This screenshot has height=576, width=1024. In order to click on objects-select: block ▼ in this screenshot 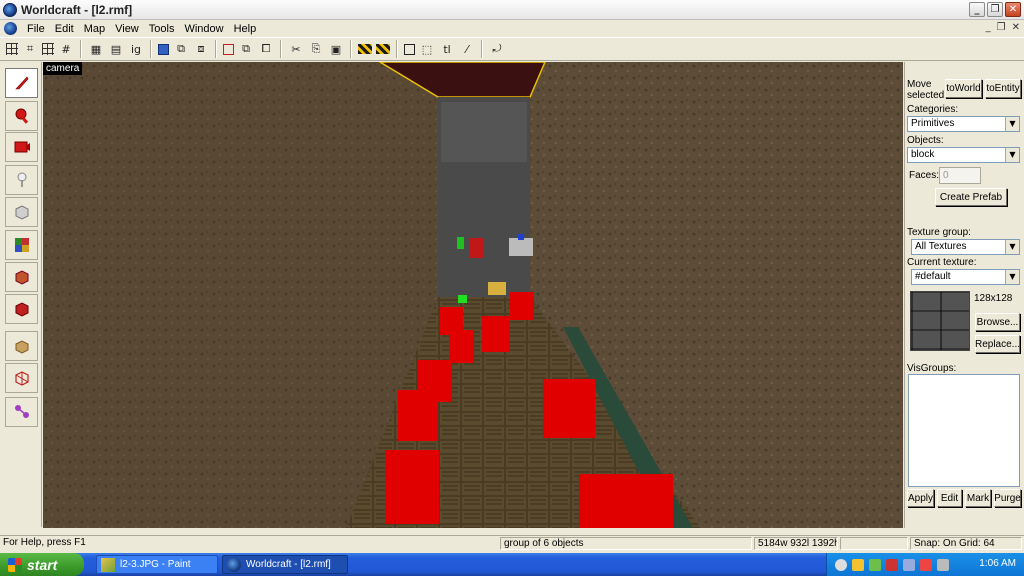, I will do `click(963, 155)`.